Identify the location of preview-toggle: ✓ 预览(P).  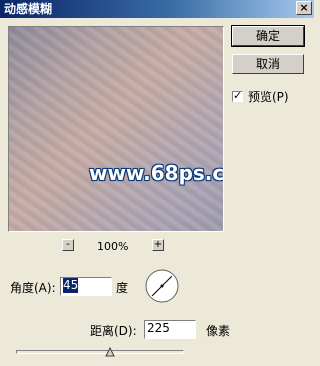
(260, 96).